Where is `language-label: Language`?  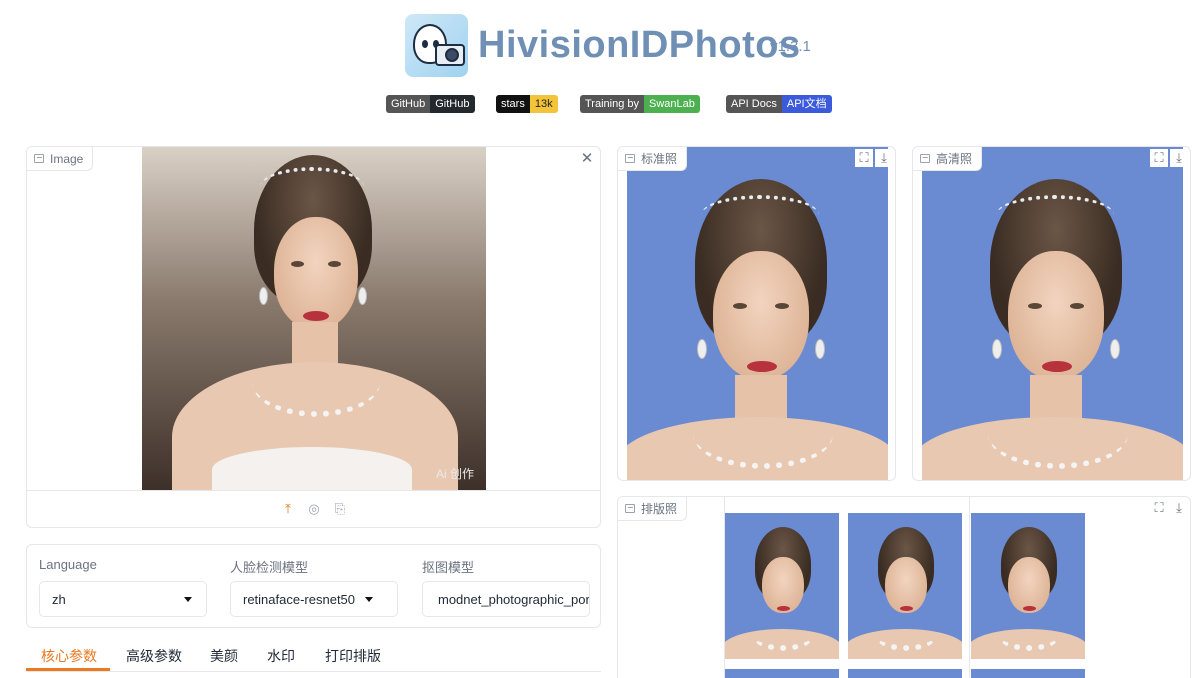 language-label: Language is located at coordinates (68, 564).